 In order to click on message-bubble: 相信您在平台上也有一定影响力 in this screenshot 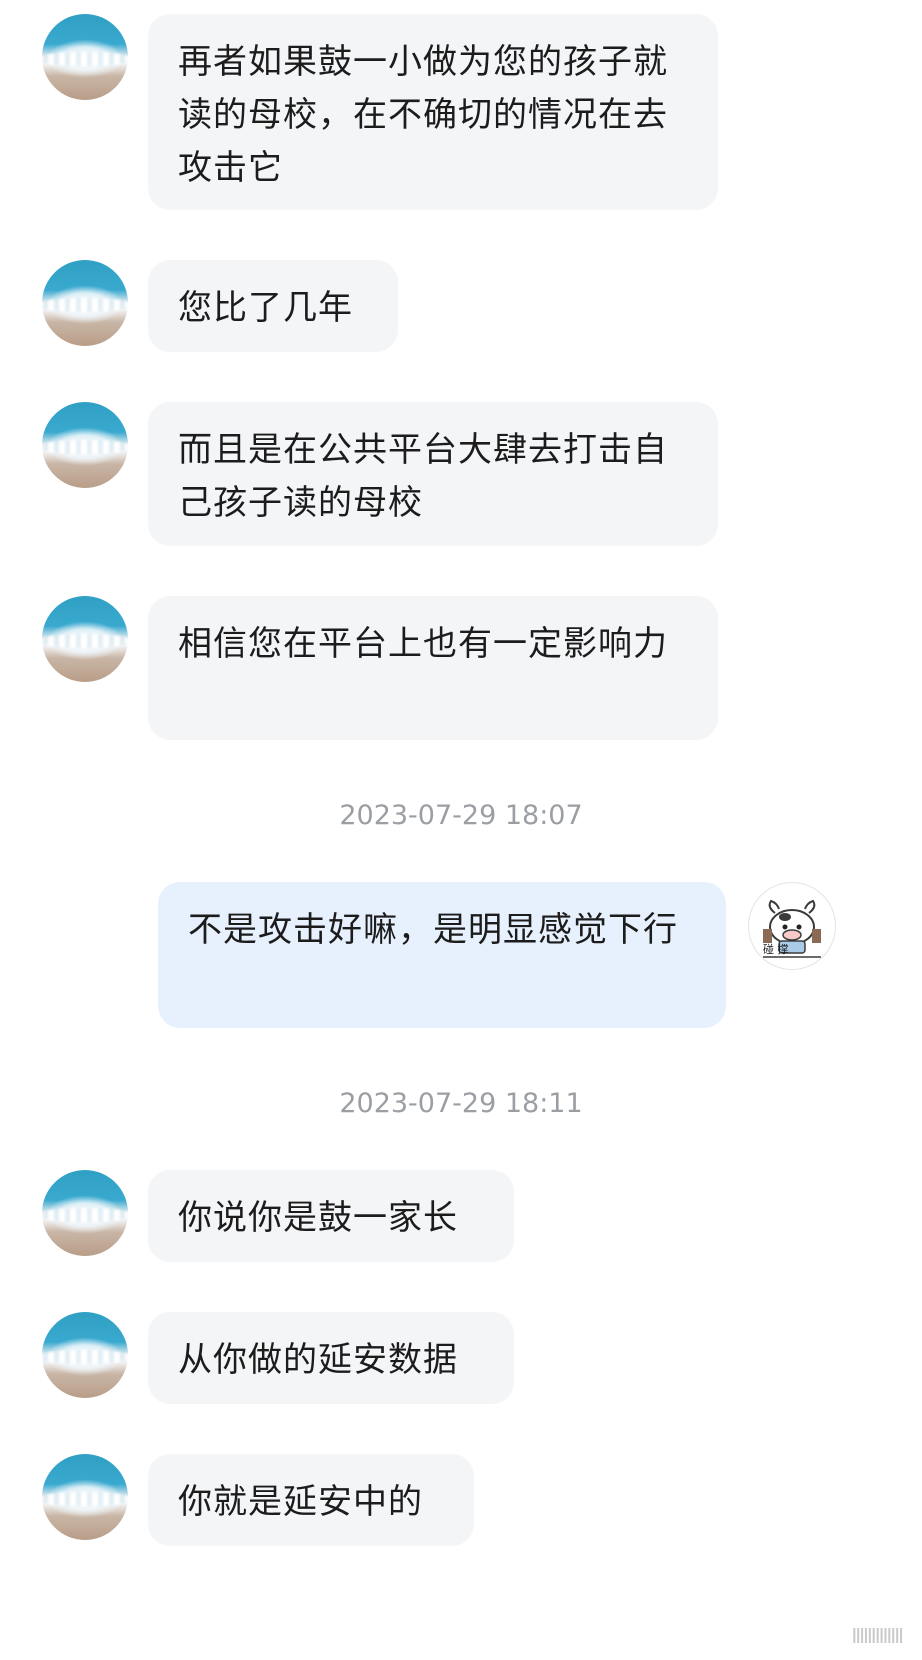, I will do `click(433, 668)`.